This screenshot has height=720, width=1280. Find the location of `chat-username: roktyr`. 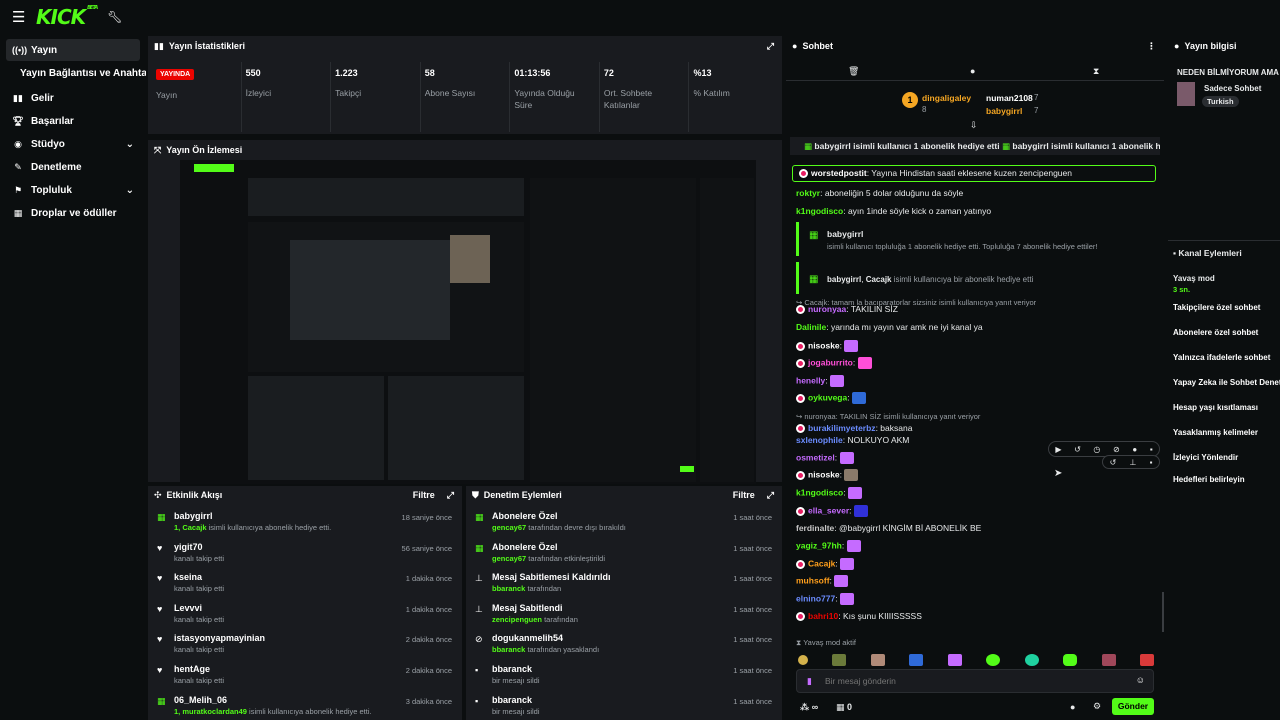

chat-username: roktyr is located at coordinates (808, 193).